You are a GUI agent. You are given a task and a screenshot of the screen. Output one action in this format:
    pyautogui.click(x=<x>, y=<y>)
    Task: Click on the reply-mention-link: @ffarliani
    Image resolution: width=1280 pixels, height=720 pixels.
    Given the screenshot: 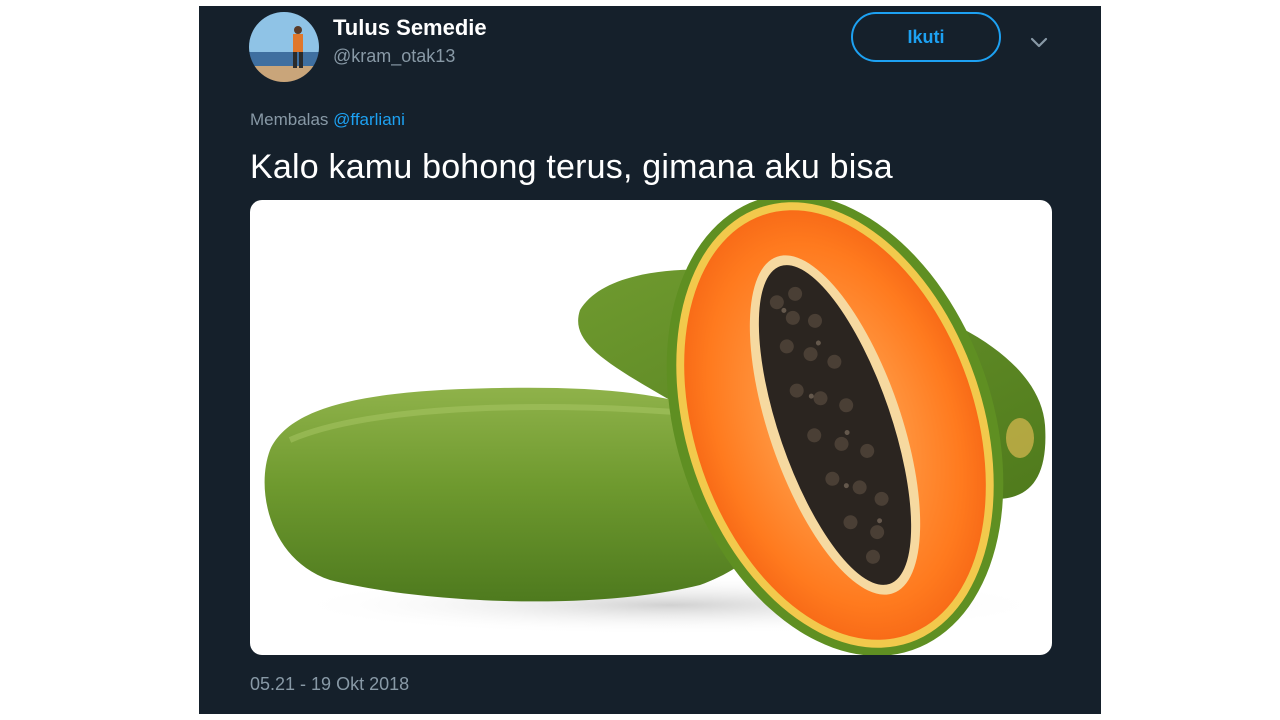 What is the action you would take?
    pyautogui.click(x=369, y=119)
    